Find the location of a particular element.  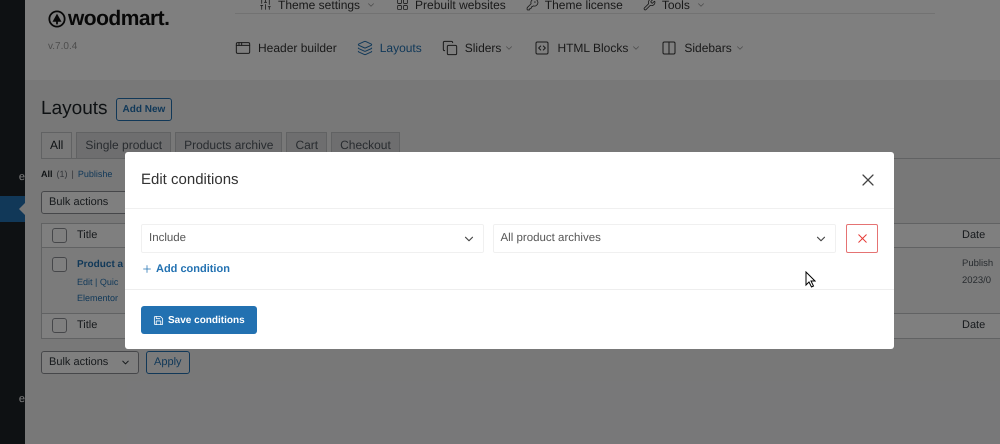

nav-link: Sliders is located at coordinates (483, 48).